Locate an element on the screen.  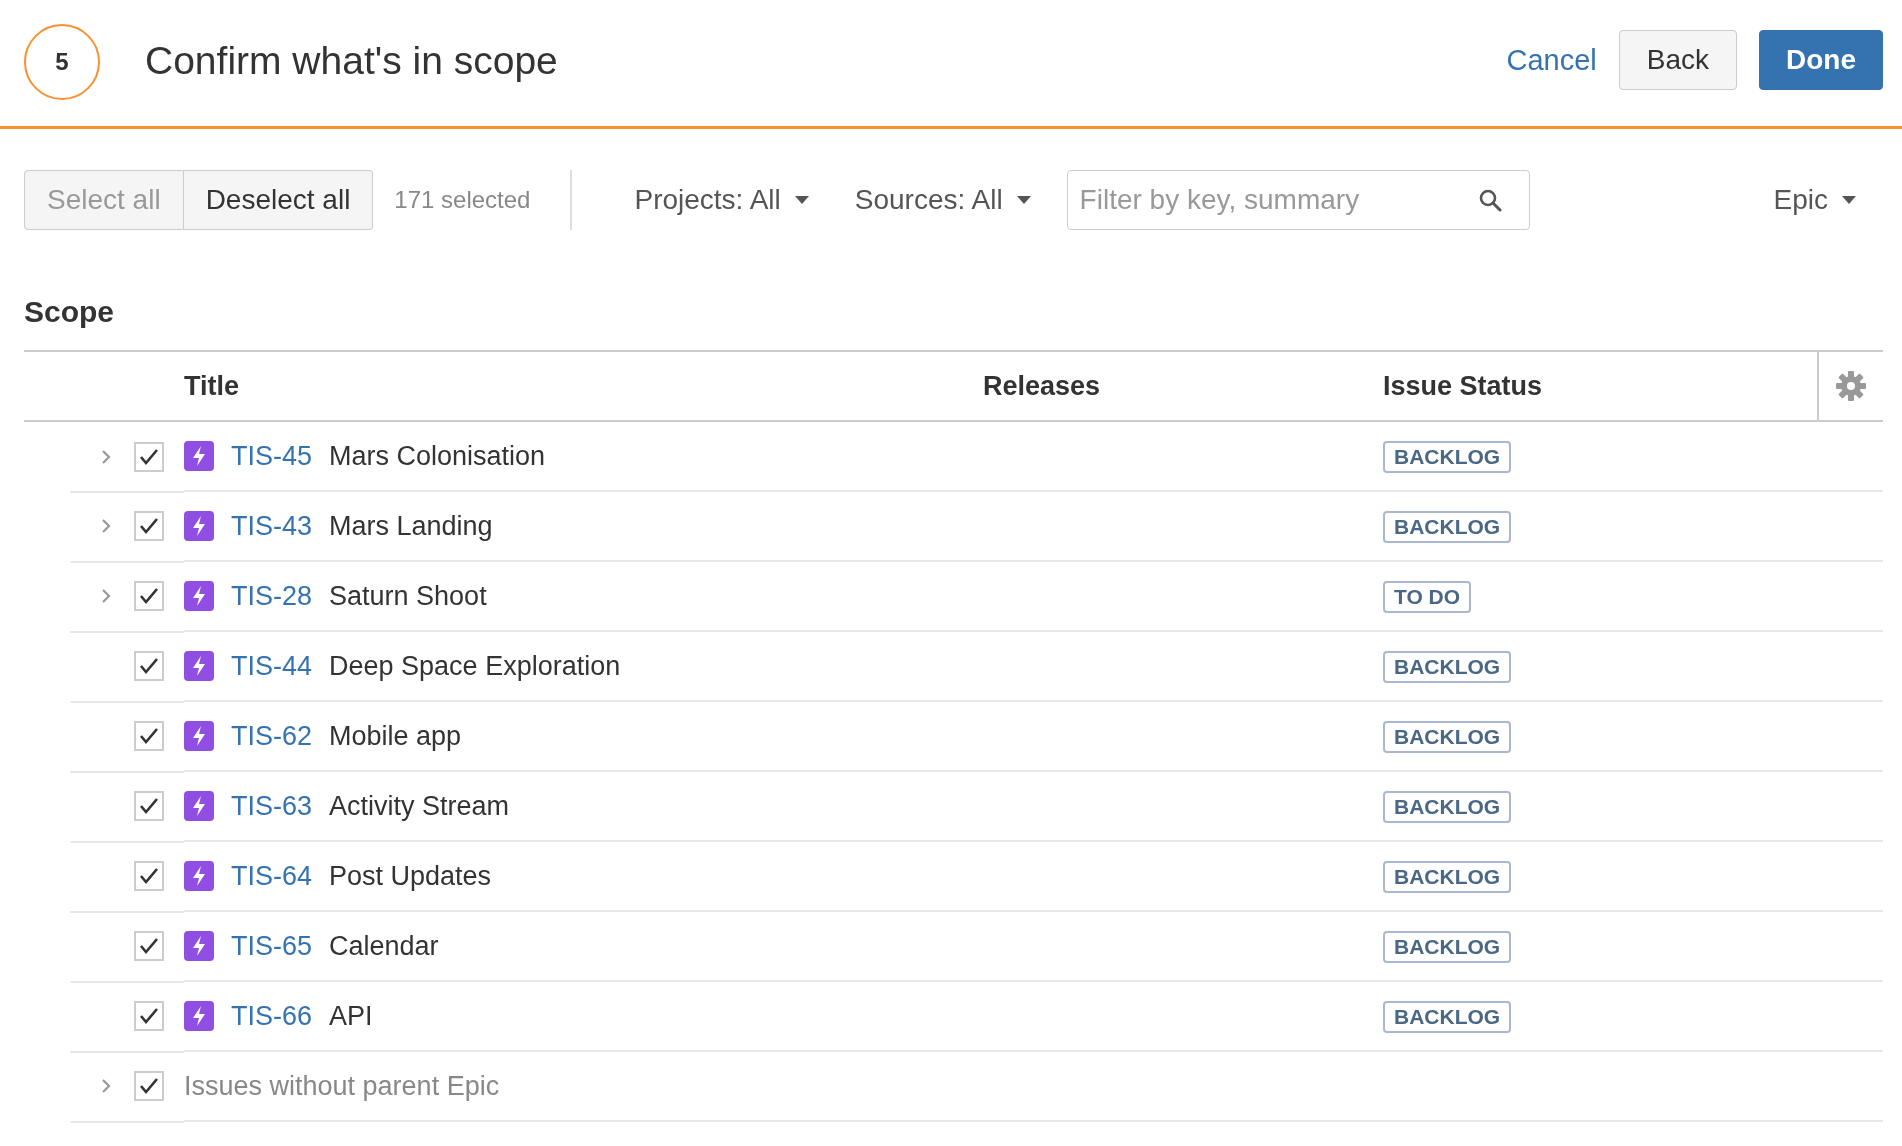
issue-key-link: TIS-66 is located at coordinates (272, 1016).